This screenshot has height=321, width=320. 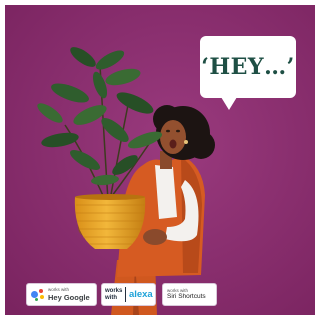 I want to click on alexa-brand-label: alexa, so click(x=140, y=294).